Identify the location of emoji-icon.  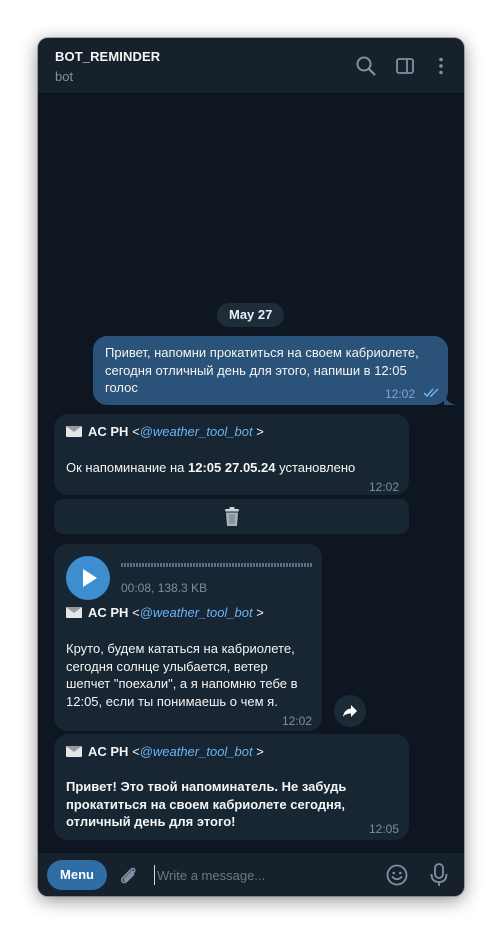
(397, 875).